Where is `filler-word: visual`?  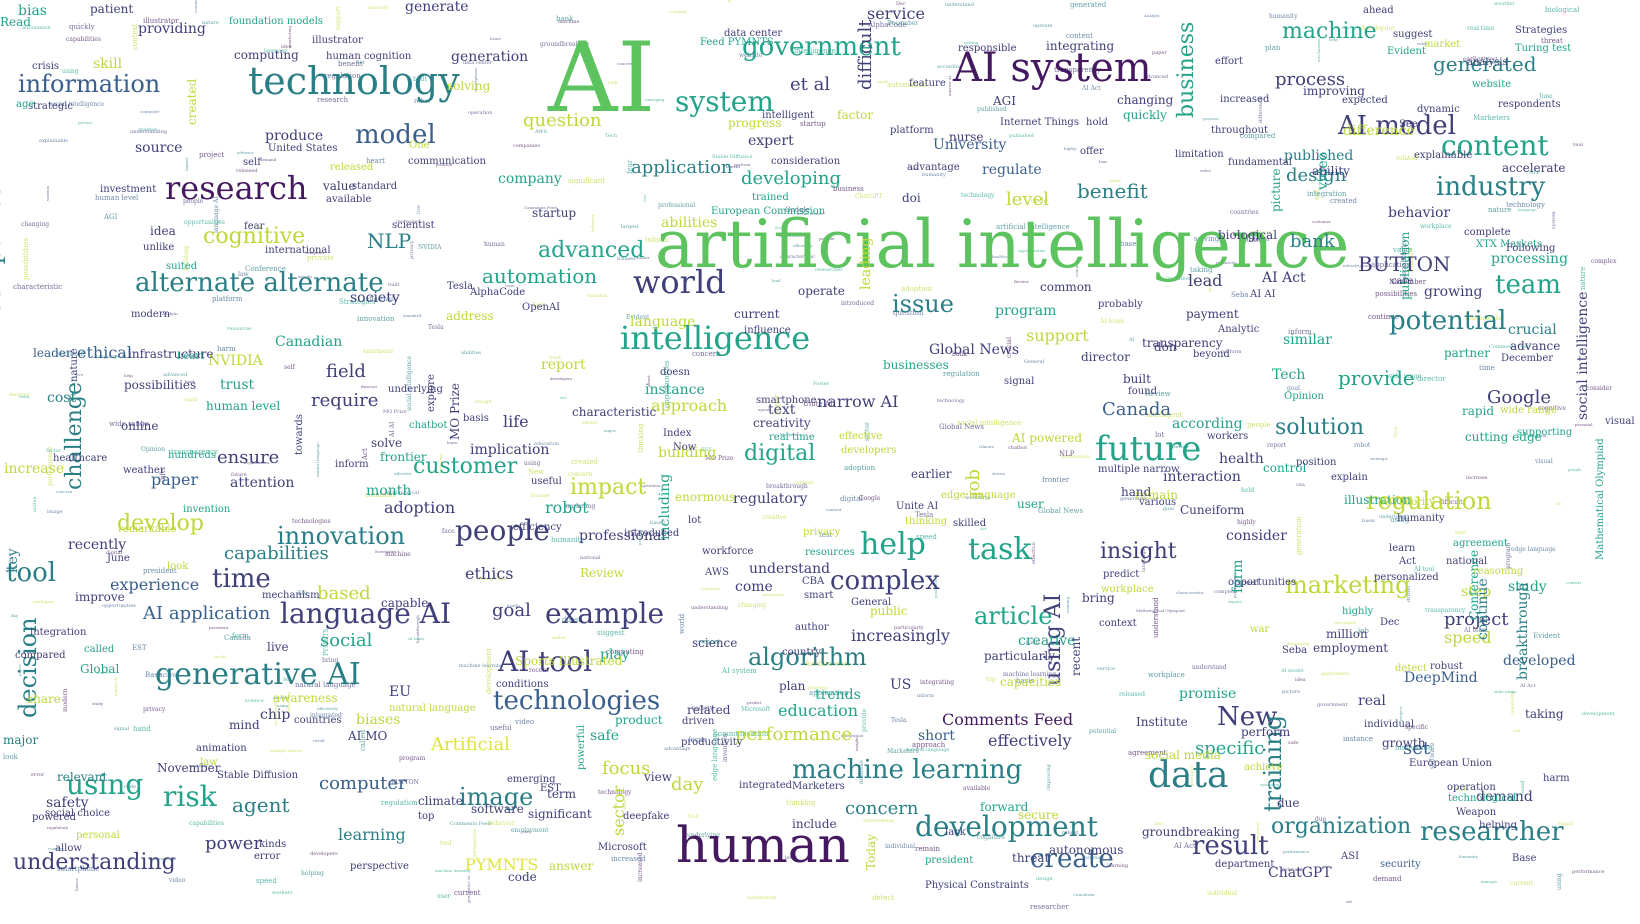
filler-word: visual is located at coordinates (1544, 461).